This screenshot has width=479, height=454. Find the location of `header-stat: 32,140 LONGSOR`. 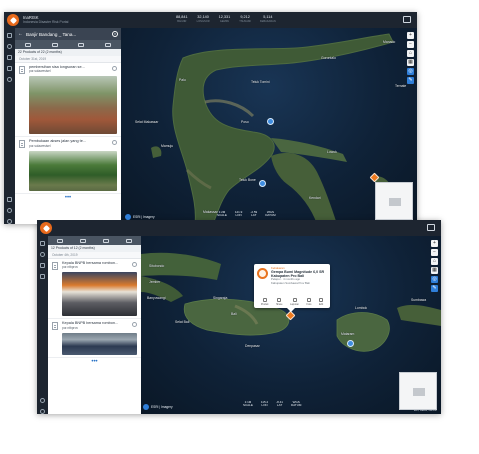

header-stat: 32,140 LONGSOR is located at coordinates (203, 19).